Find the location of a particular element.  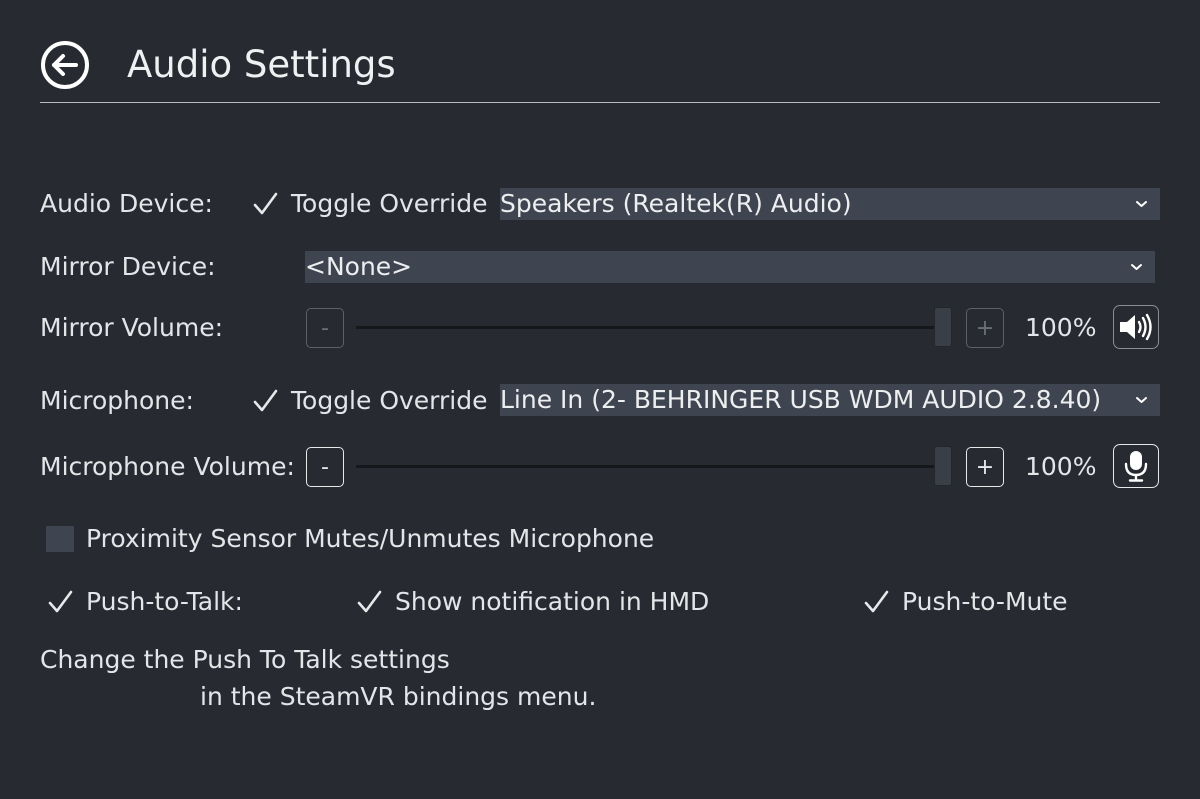

microphone-mute-button is located at coordinates (1136, 466).